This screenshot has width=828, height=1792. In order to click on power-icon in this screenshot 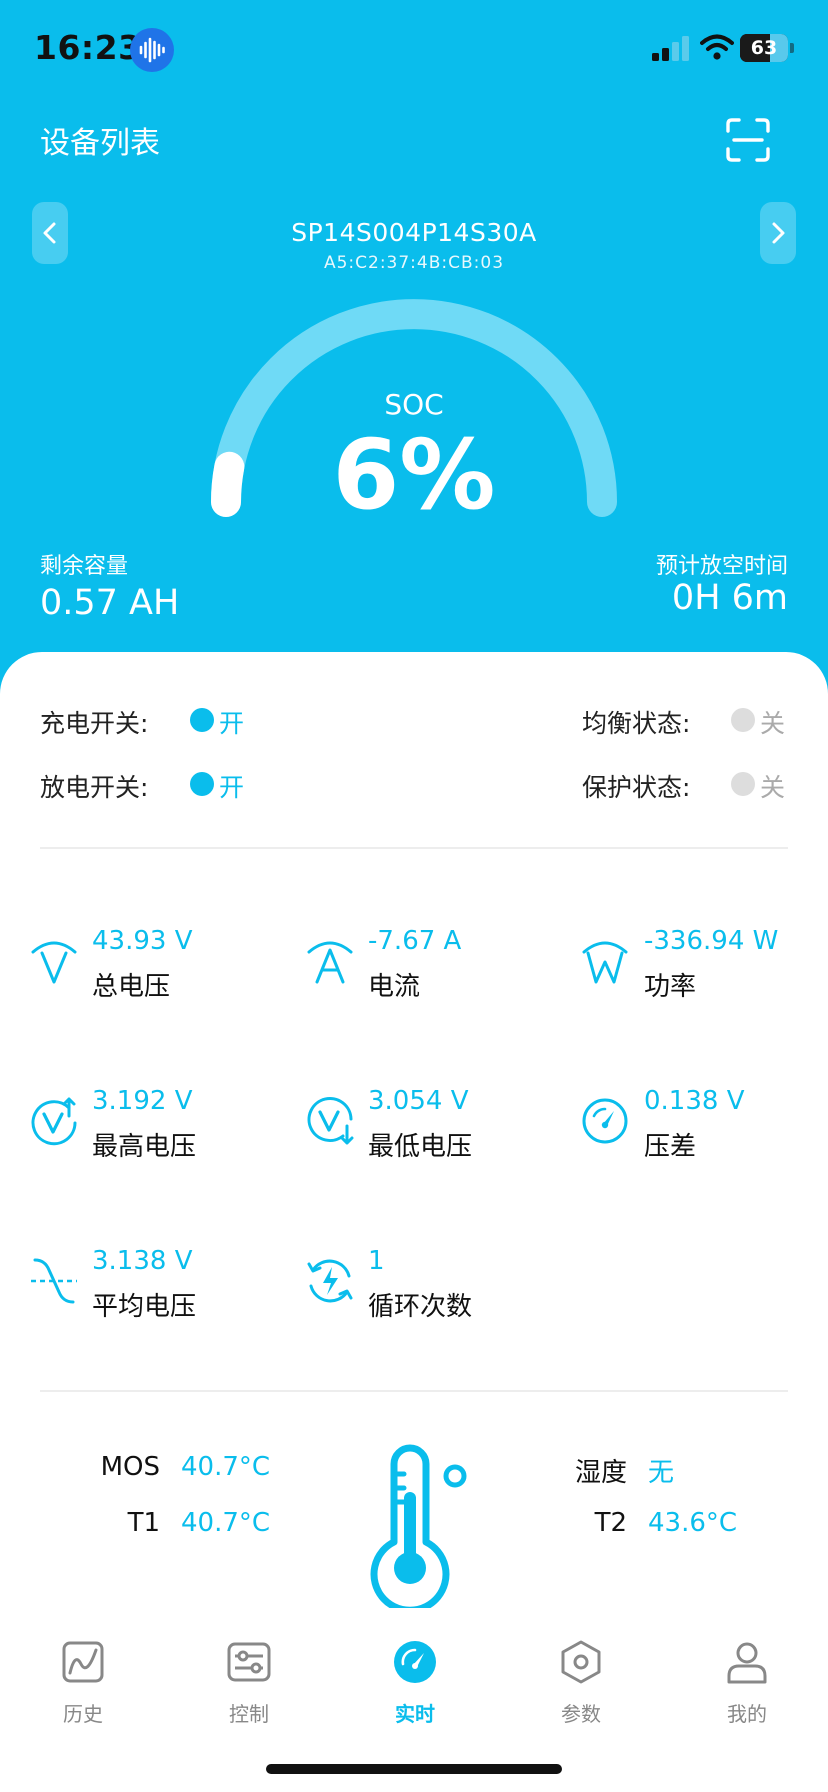, I will do `click(605, 962)`.